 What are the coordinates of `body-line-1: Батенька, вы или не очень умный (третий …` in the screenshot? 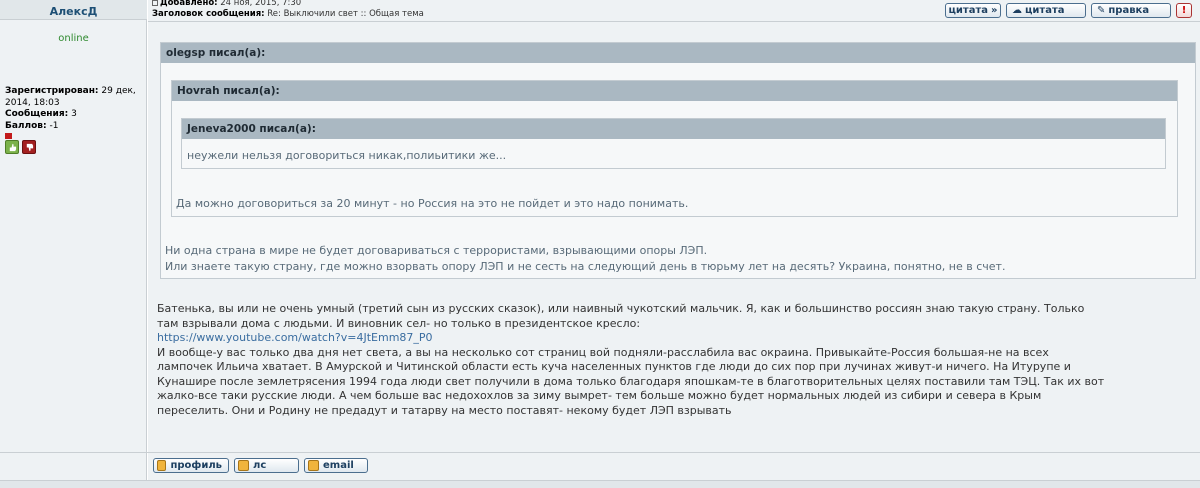 It's located at (621, 308).